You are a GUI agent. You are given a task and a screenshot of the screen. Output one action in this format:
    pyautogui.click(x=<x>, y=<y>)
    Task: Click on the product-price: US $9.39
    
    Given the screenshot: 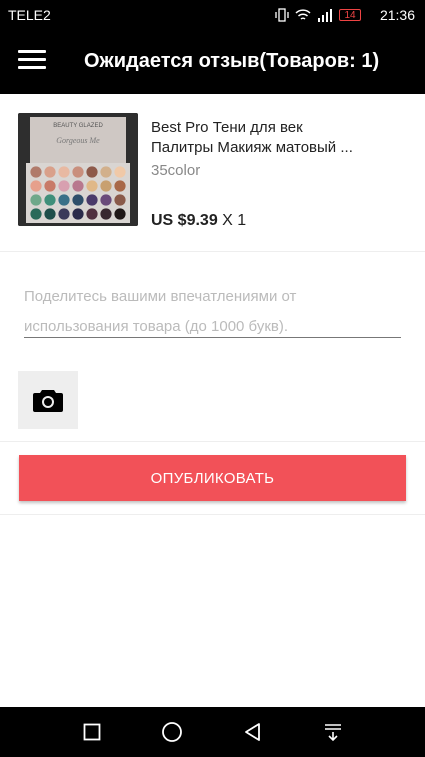 What is the action you would take?
    pyautogui.click(x=184, y=220)
    